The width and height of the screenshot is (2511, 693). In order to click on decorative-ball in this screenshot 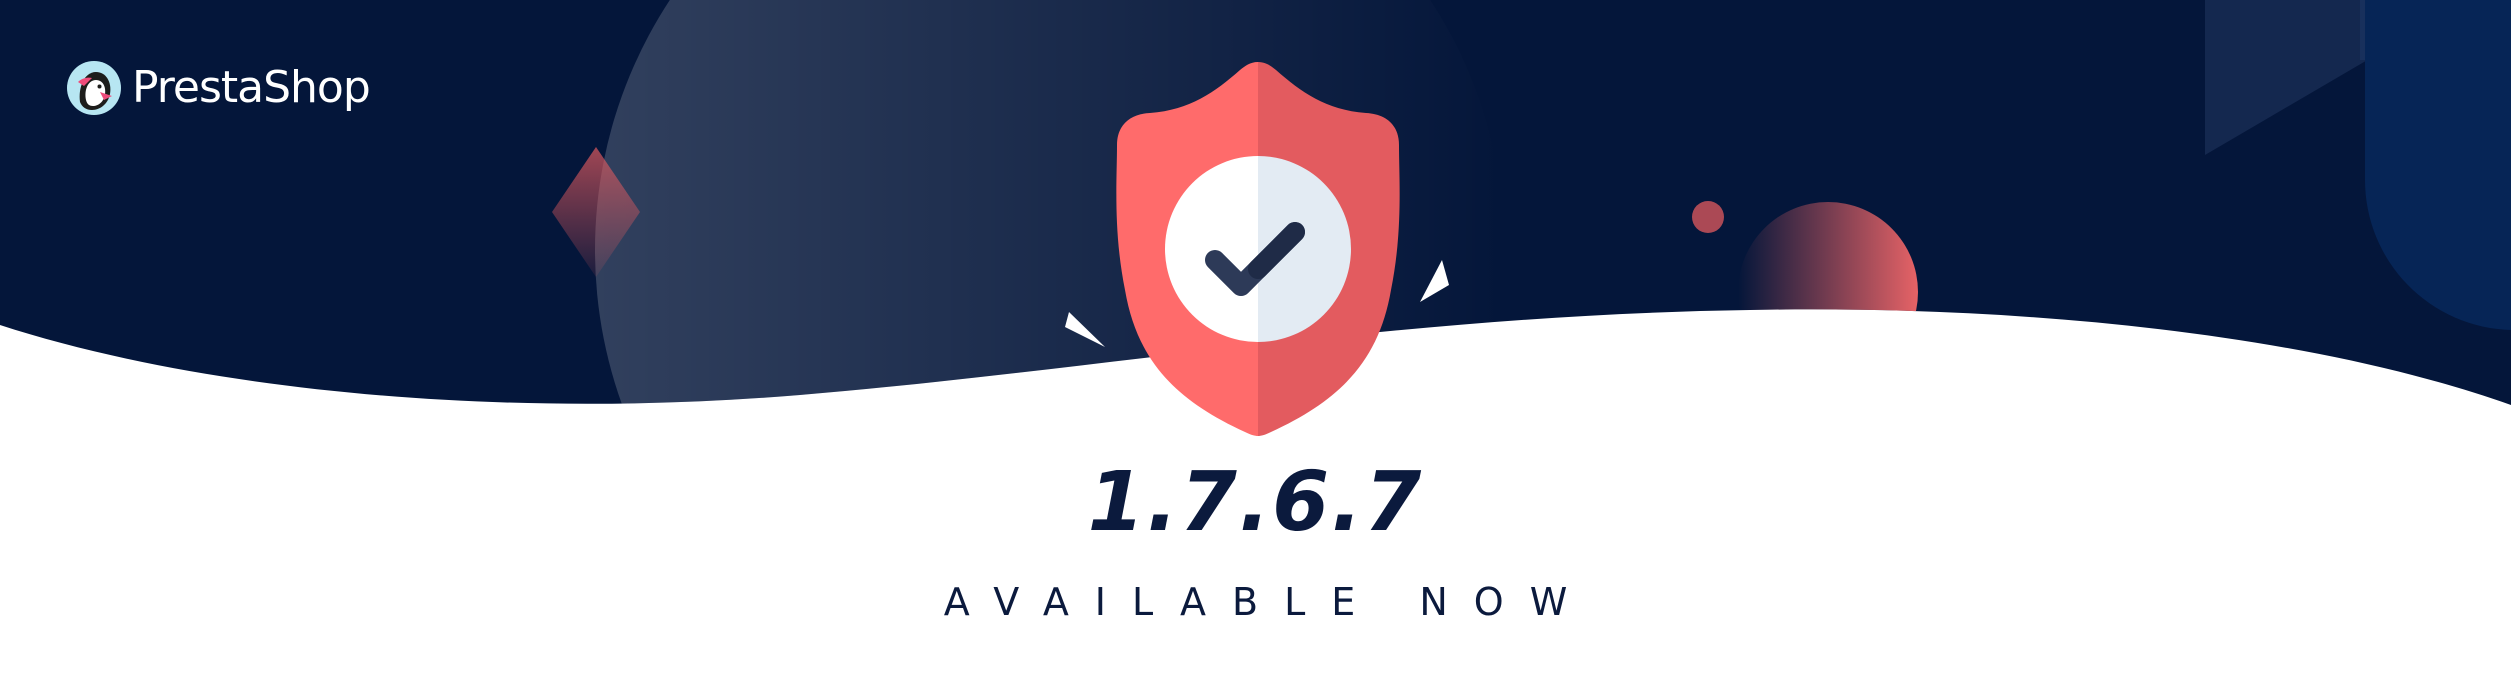, I will do `click(1828, 292)`.